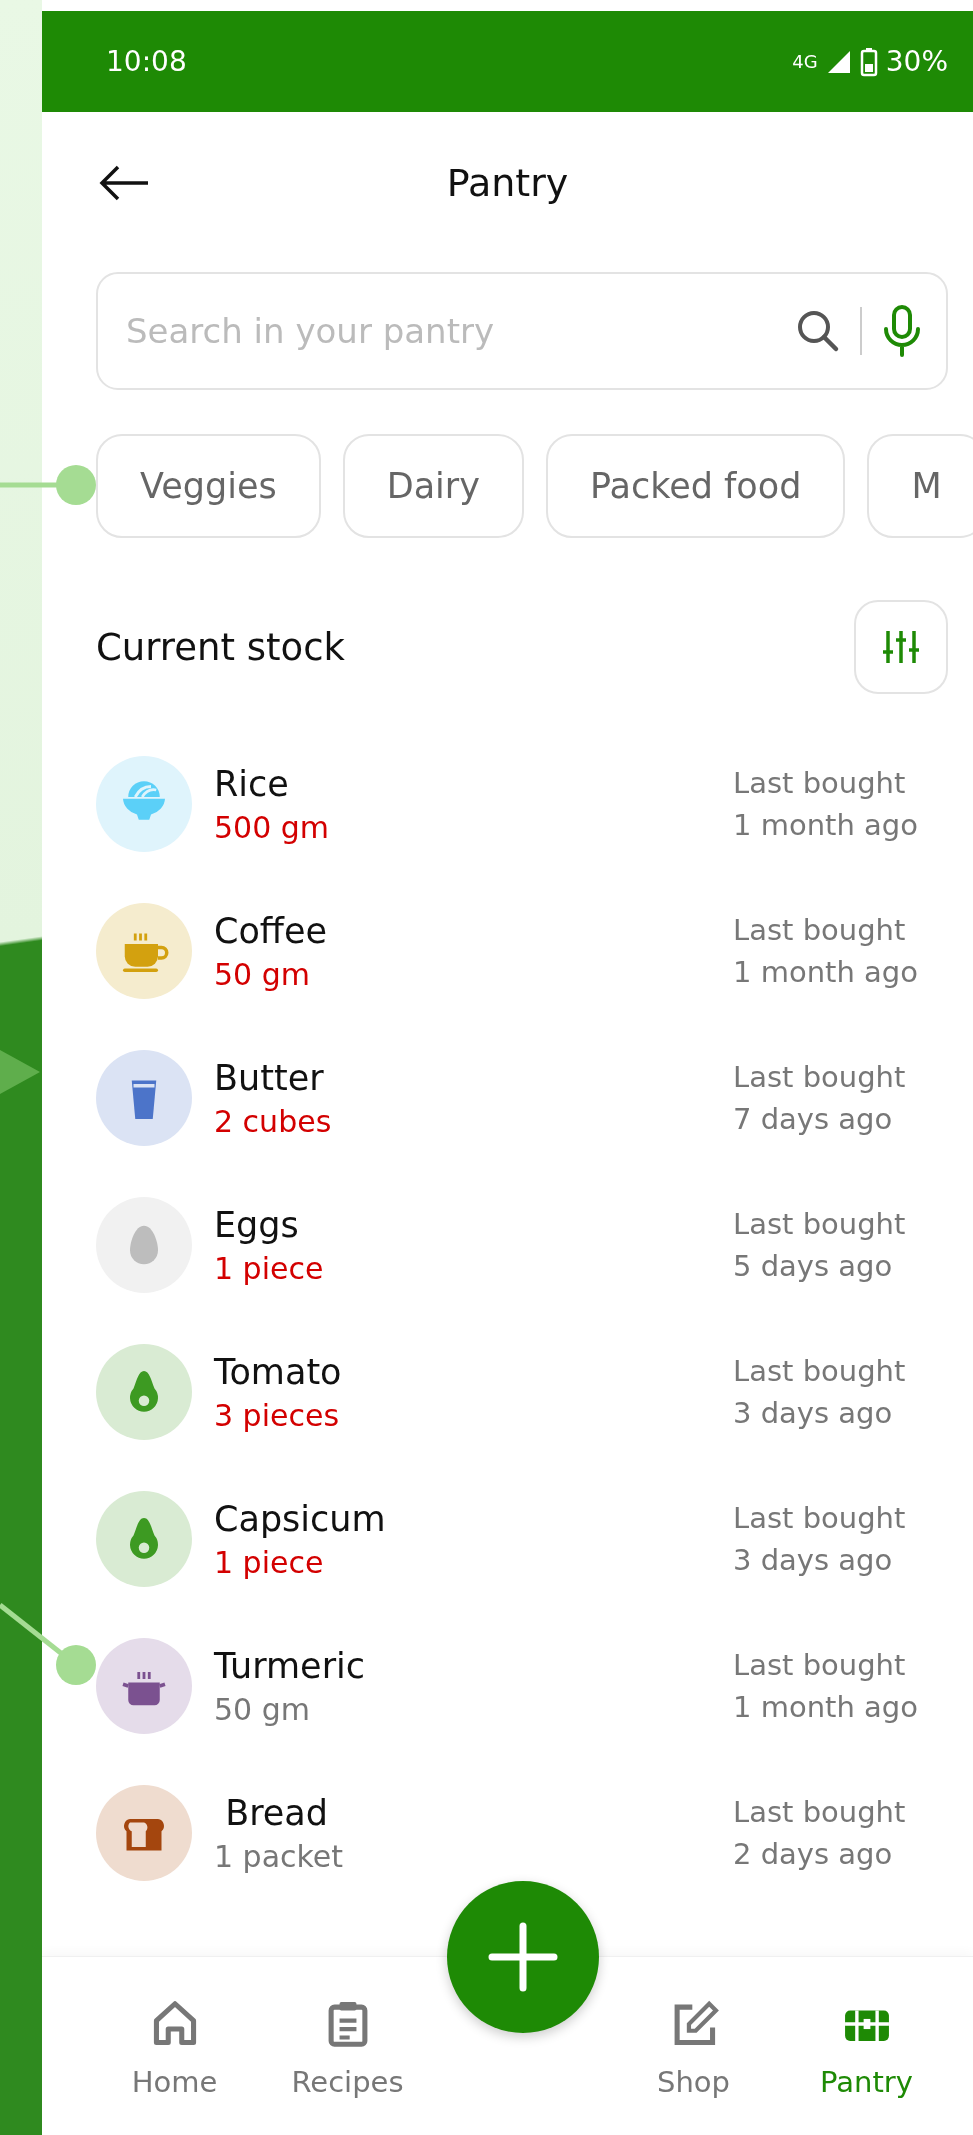 This screenshot has height=2135, width=973. What do you see at coordinates (813, 1266) in the screenshot?
I see `last-bought-time: 5 days ago` at bounding box center [813, 1266].